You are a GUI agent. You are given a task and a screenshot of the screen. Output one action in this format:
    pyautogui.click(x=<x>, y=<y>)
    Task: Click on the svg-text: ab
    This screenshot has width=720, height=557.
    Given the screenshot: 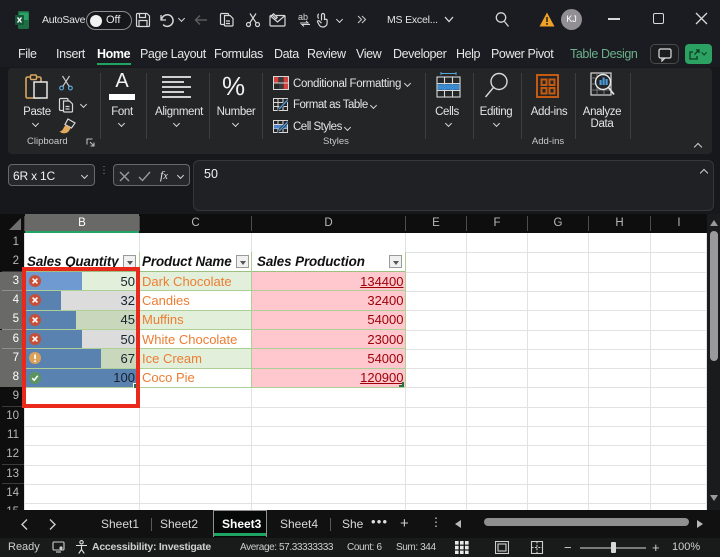 What is the action you would take?
    pyautogui.click(x=303, y=17)
    